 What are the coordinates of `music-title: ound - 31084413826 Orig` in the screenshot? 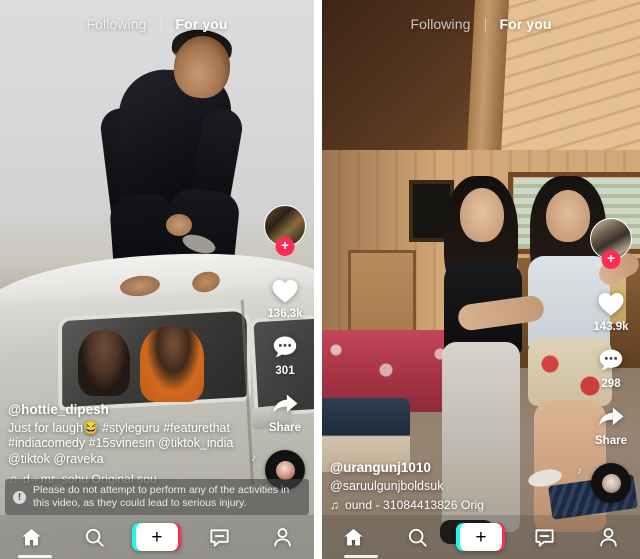 It's located at (415, 505).